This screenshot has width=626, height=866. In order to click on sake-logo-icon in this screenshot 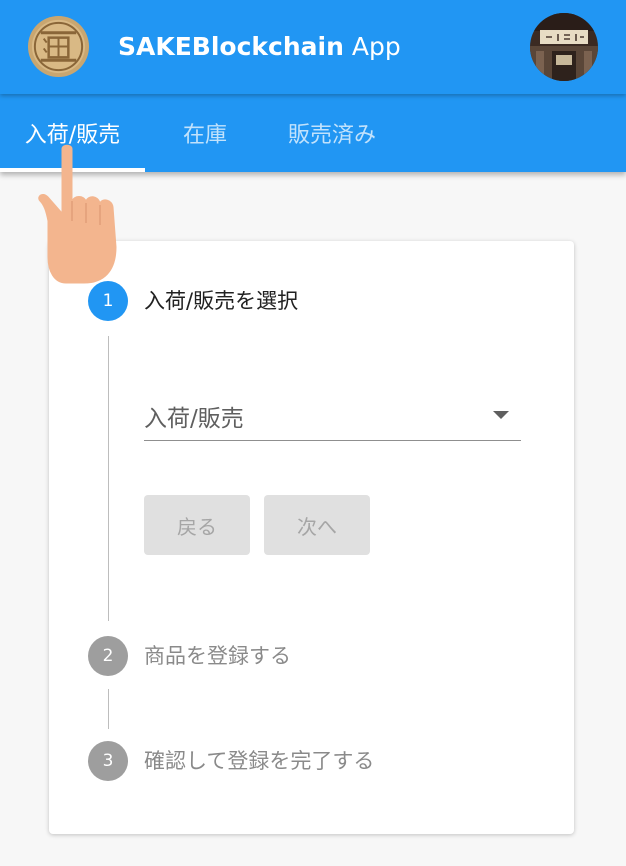, I will do `click(58, 46)`.